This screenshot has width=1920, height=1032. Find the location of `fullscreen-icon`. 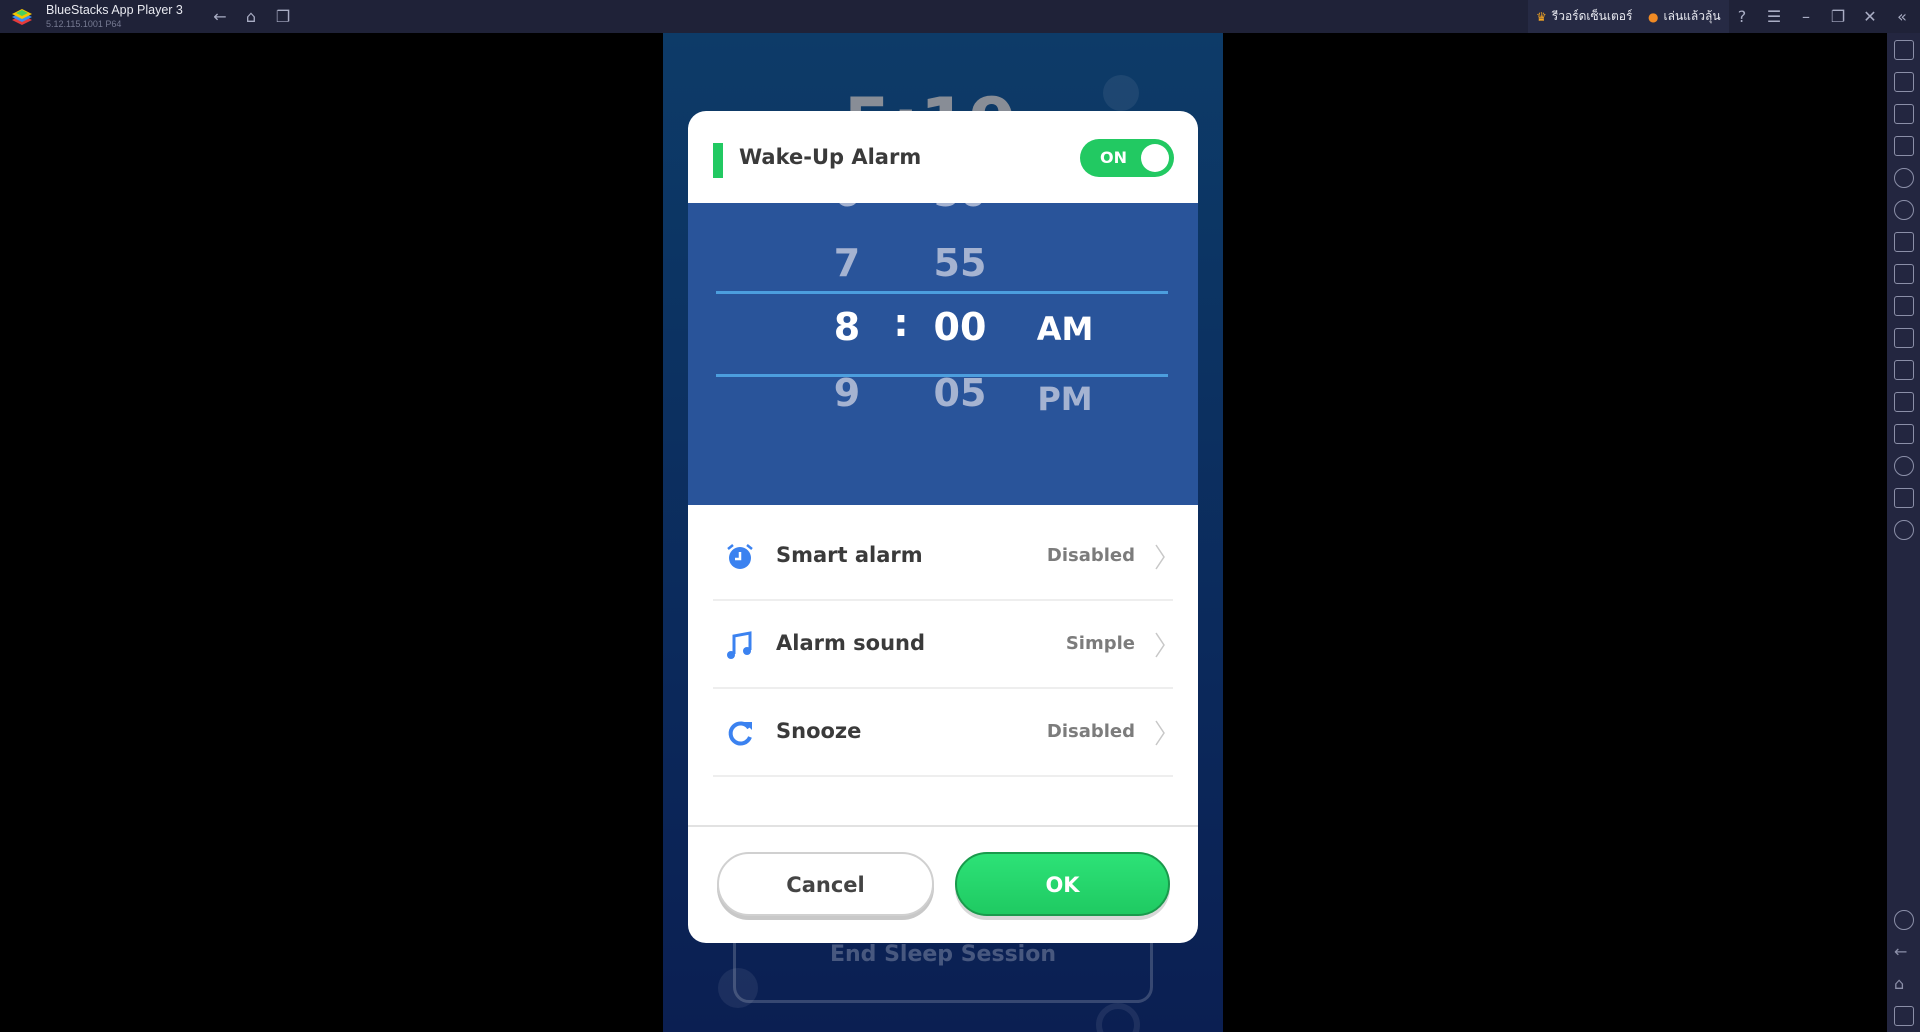

fullscreen-icon is located at coordinates (1904, 50).